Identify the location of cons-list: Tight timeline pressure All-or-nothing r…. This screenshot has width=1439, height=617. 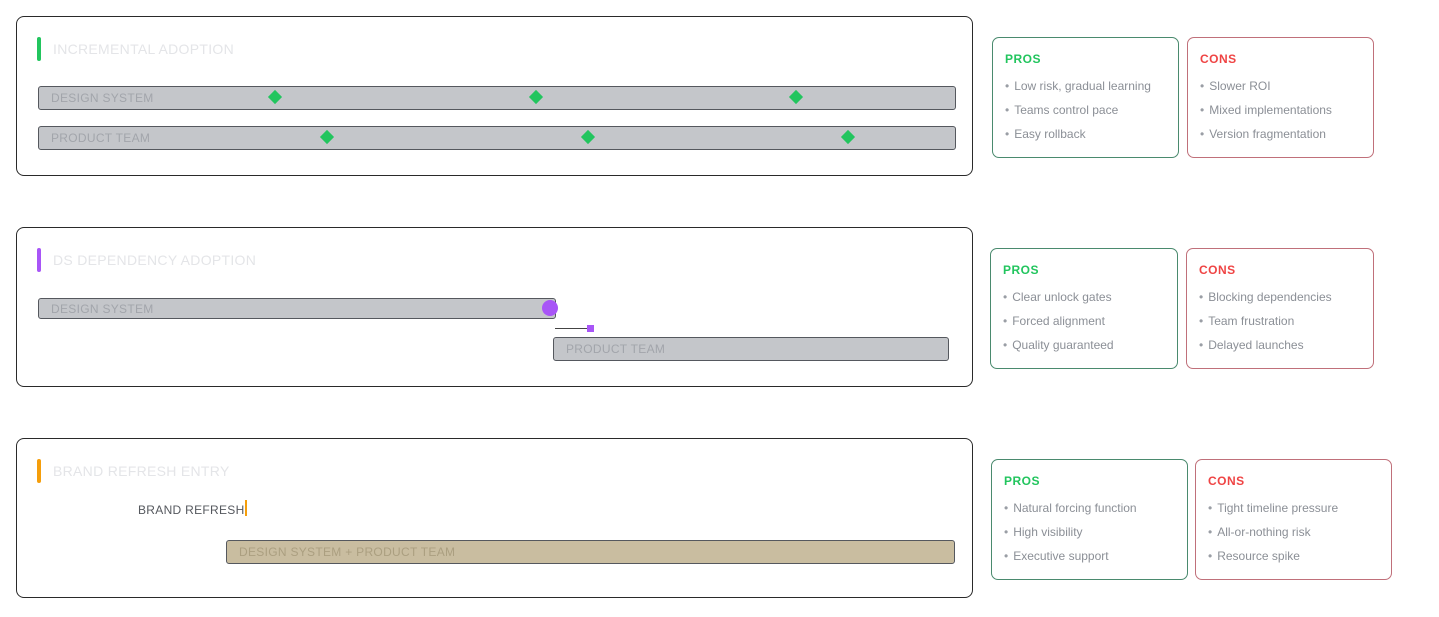
(1273, 537).